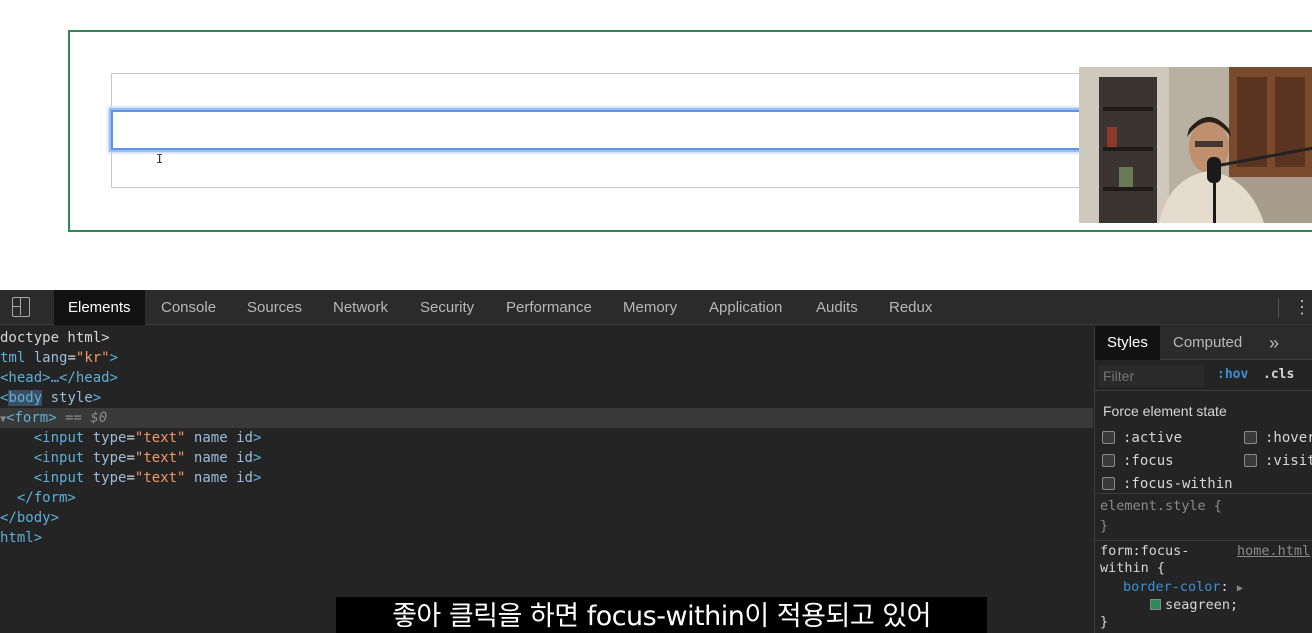 The width and height of the screenshot is (1312, 633). What do you see at coordinates (546, 398) in the screenshot?
I see `dom-line-body: <body style>` at bounding box center [546, 398].